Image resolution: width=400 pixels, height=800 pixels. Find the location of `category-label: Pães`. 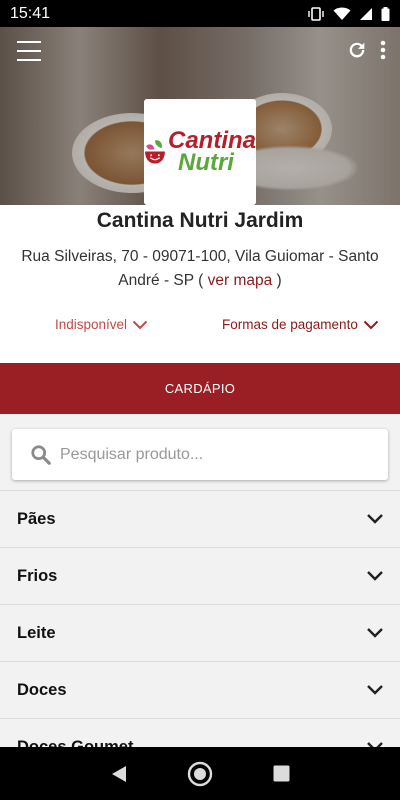

category-label: Pães is located at coordinates (36, 518).